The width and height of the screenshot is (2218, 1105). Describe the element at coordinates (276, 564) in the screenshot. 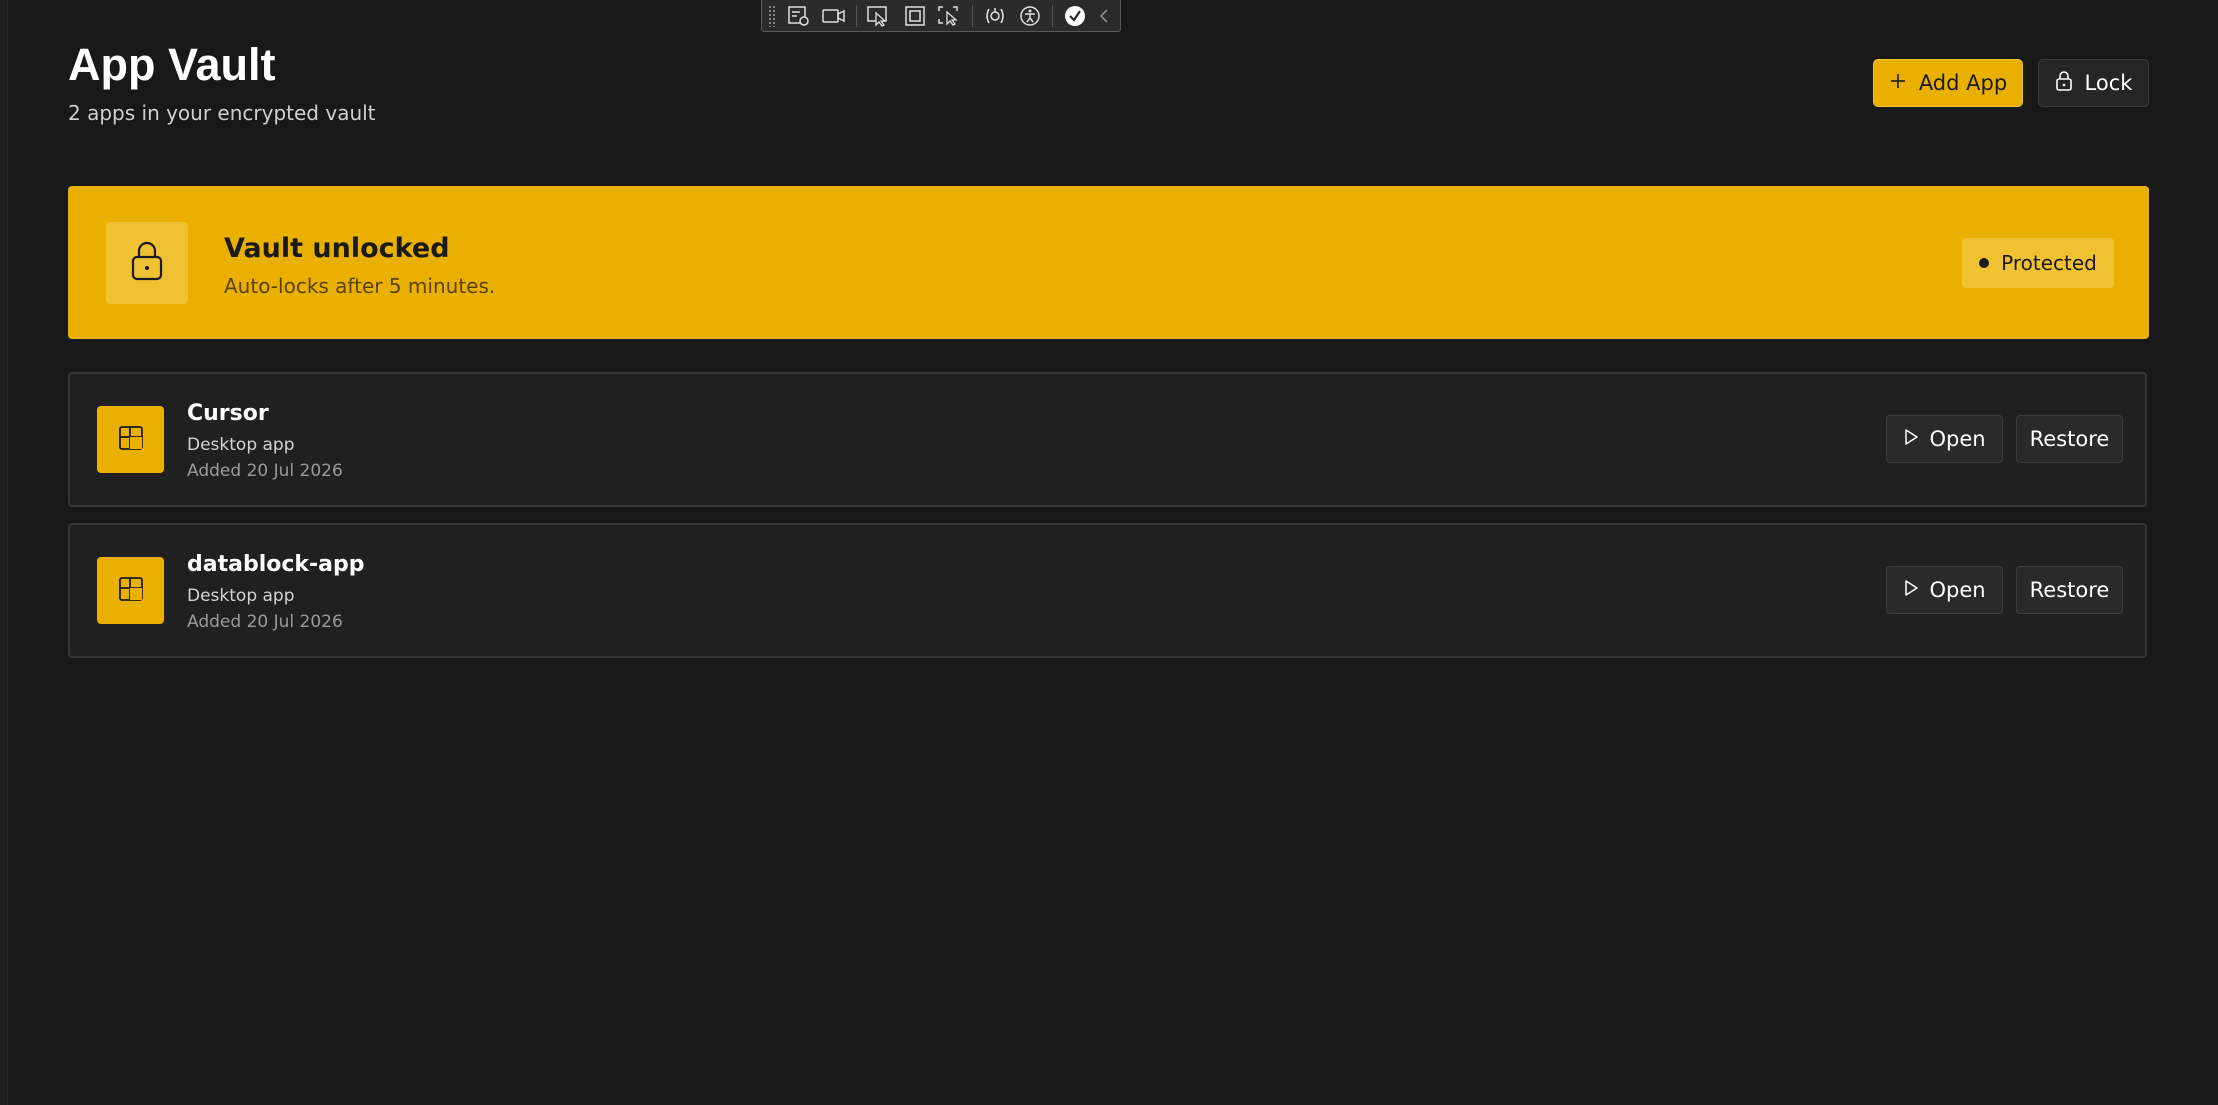

I see `app-name: datablock-app` at that location.